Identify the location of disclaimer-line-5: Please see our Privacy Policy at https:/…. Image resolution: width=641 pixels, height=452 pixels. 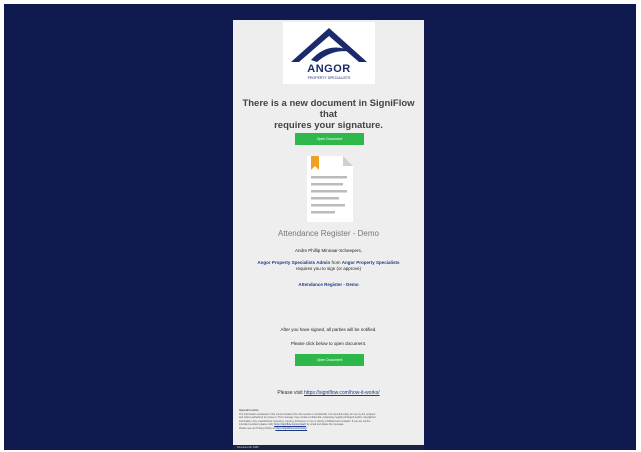
(328, 429).